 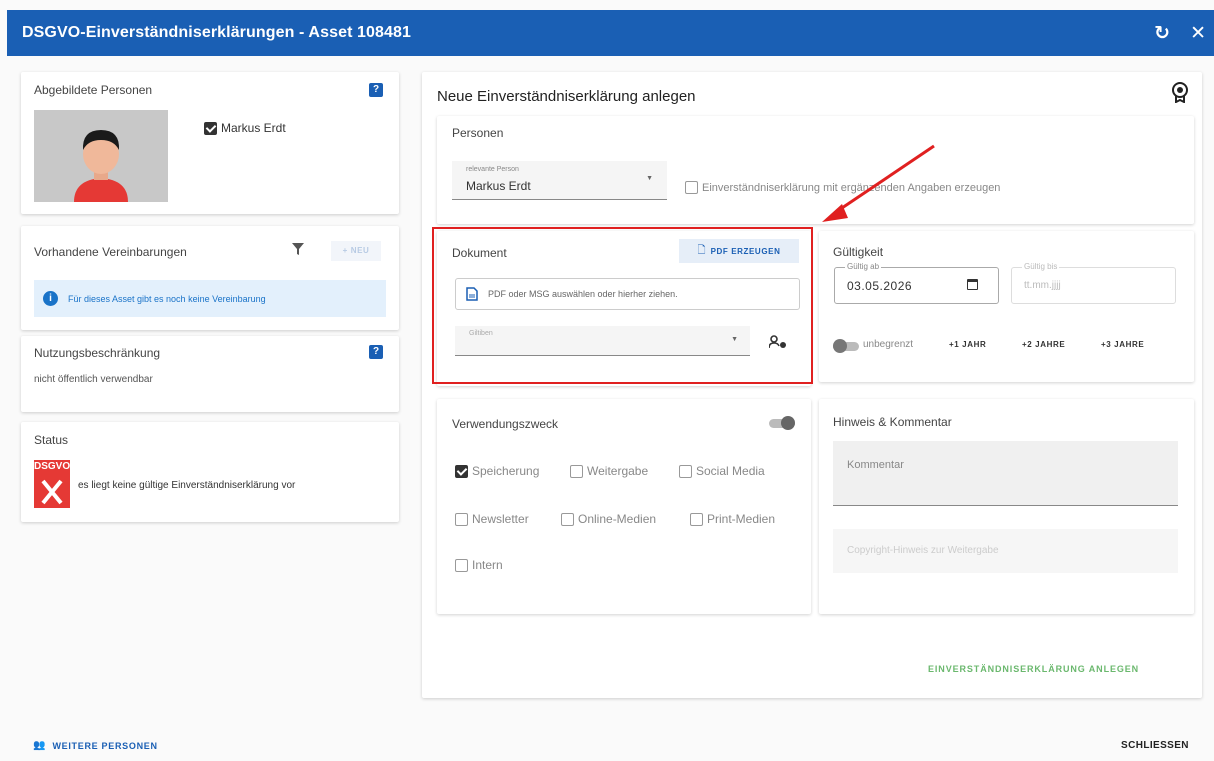 What do you see at coordinates (210, 143) in the screenshot?
I see `persons-card: Abgebildete Personen ? Markus Erdt` at bounding box center [210, 143].